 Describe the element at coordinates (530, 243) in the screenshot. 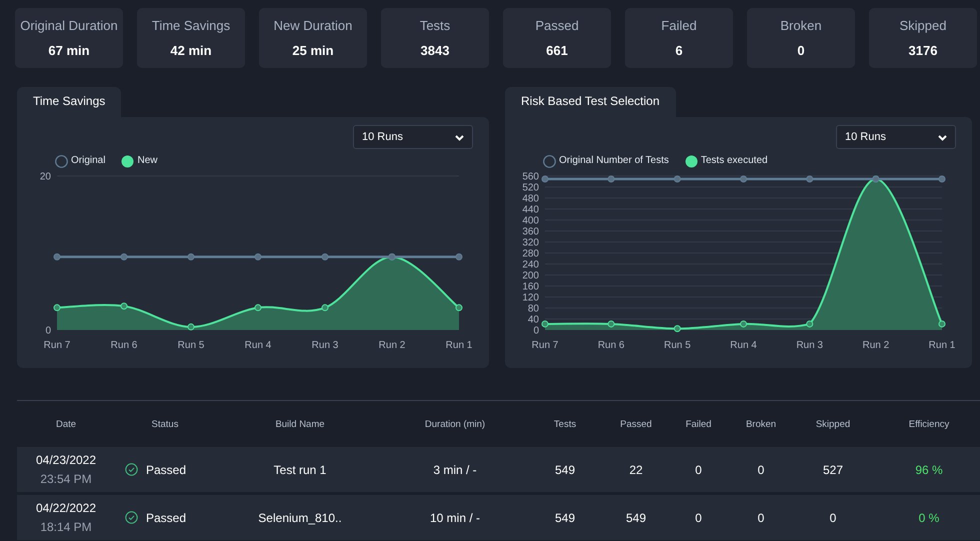

I see `y-tick-label: 320` at that location.